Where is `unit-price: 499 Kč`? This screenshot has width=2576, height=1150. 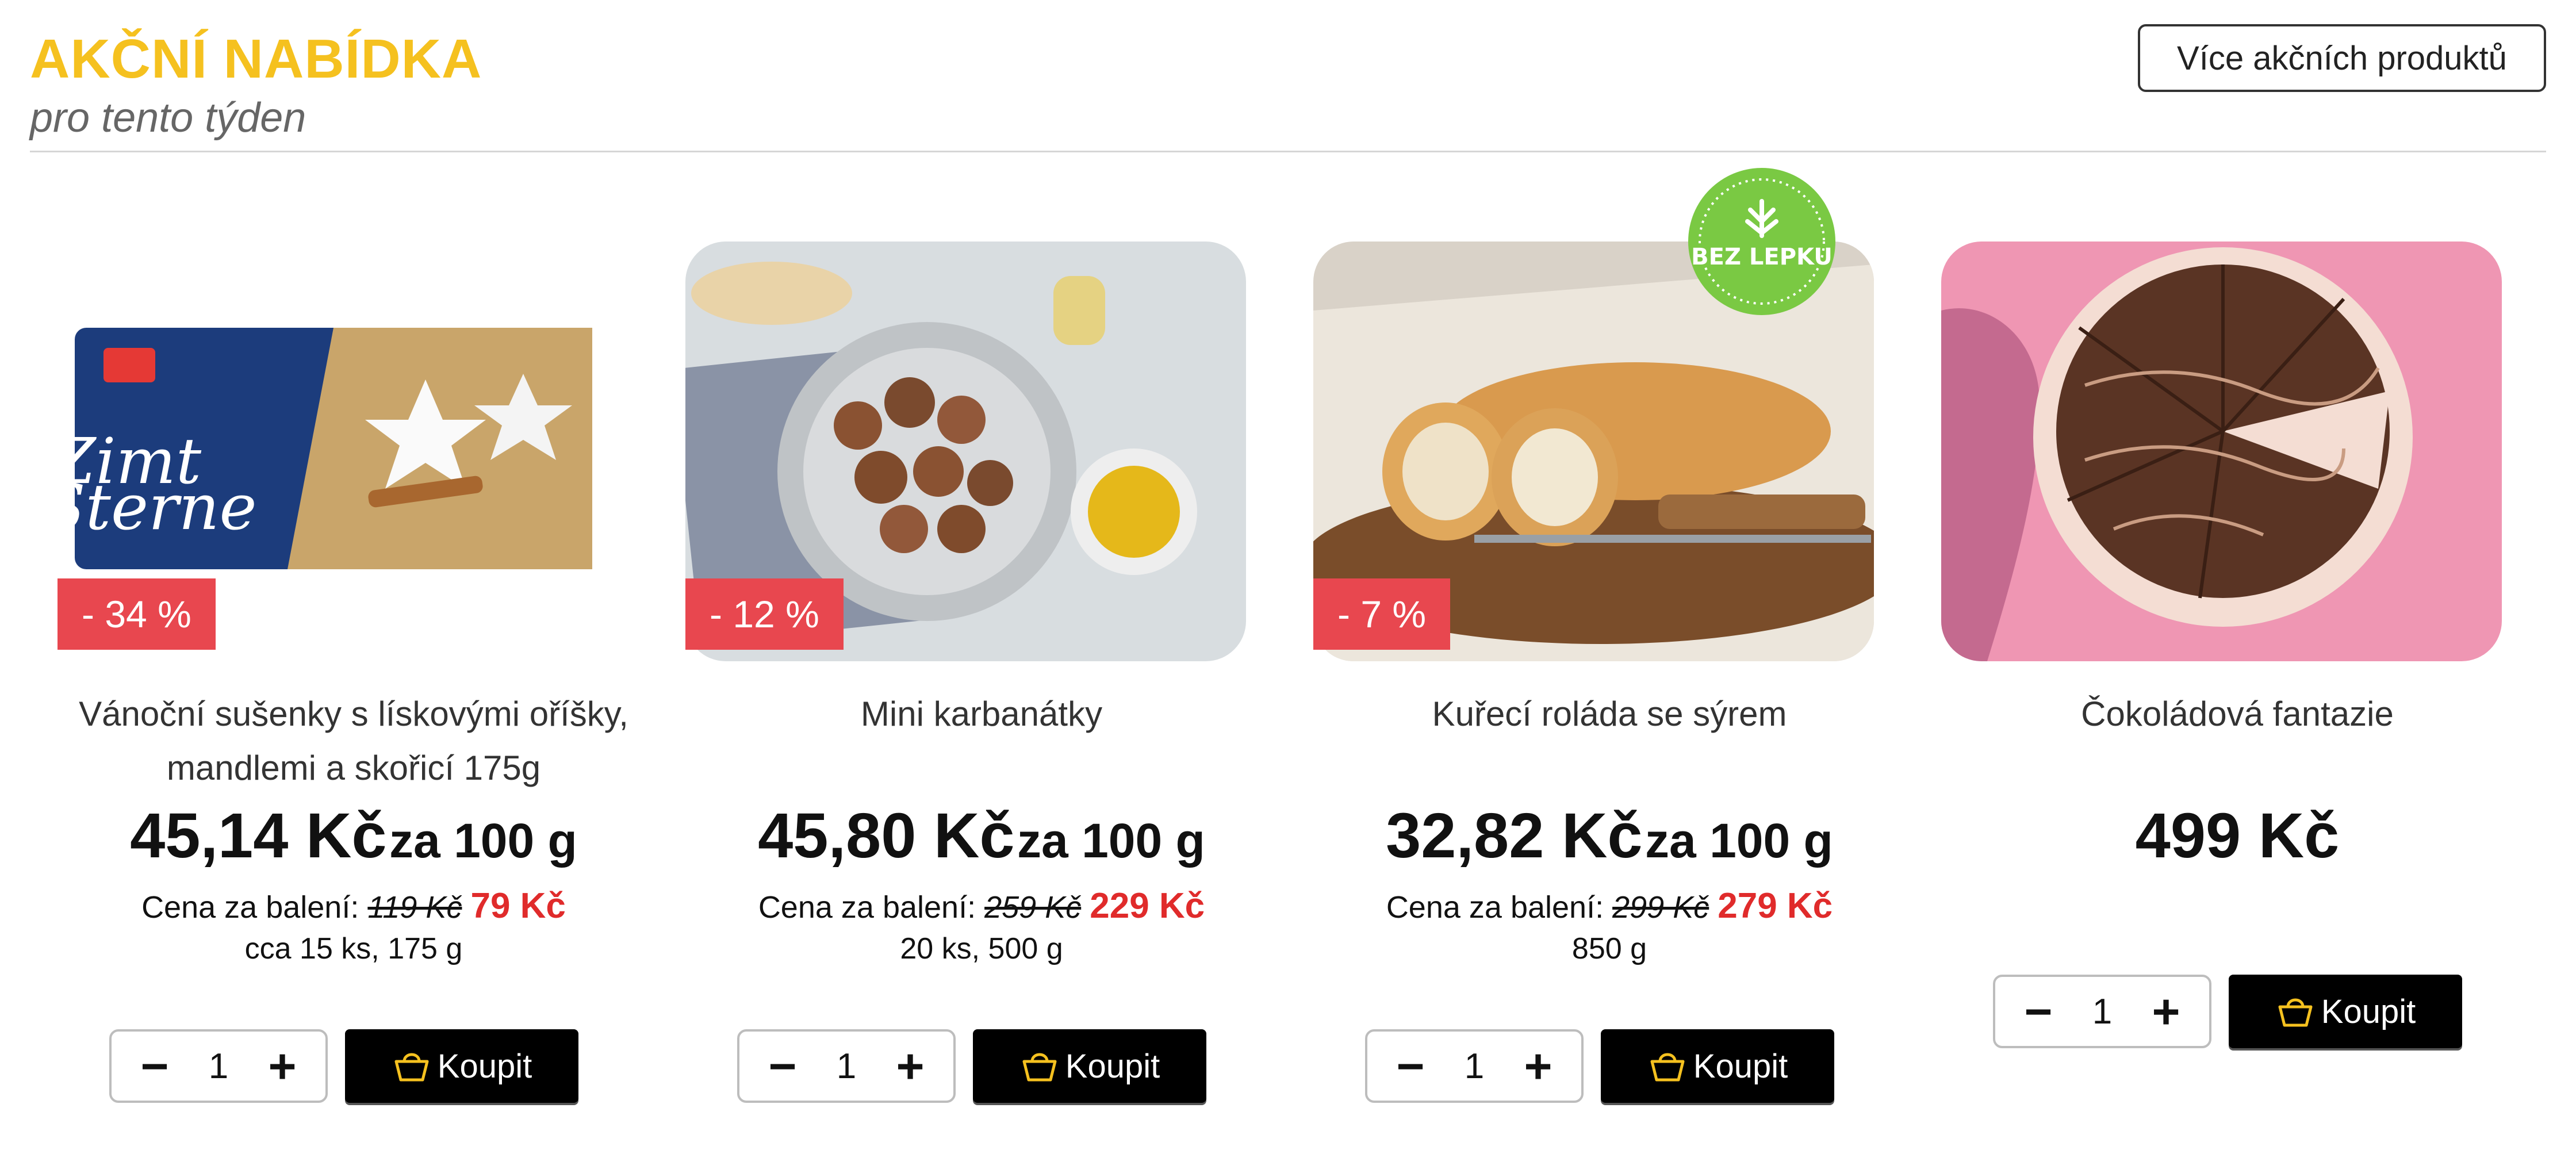 unit-price: 499 Kč is located at coordinates (2237, 835).